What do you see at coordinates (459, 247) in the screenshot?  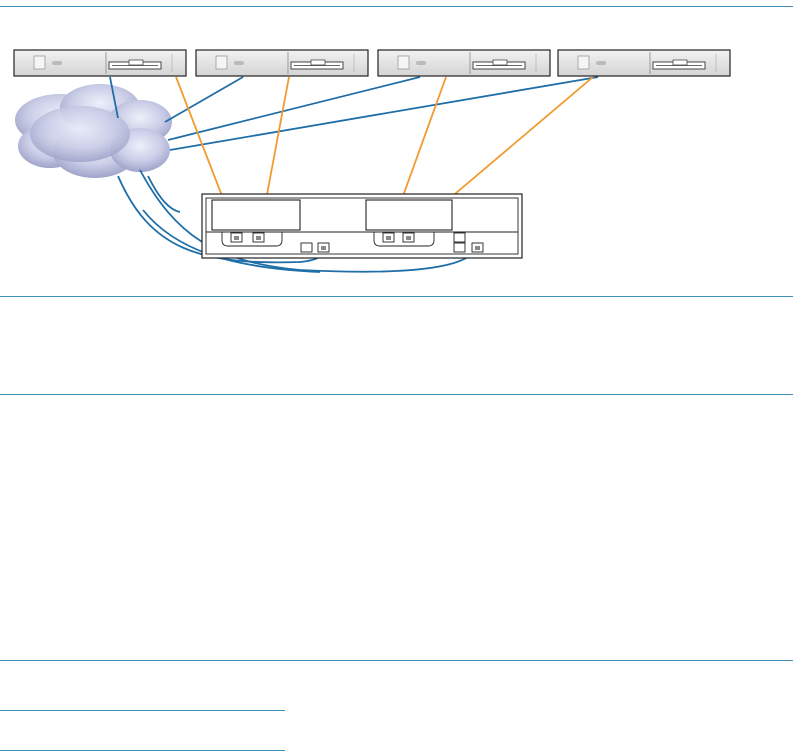 I see `mgmt-port-b1` at bounding box center [459, 247].